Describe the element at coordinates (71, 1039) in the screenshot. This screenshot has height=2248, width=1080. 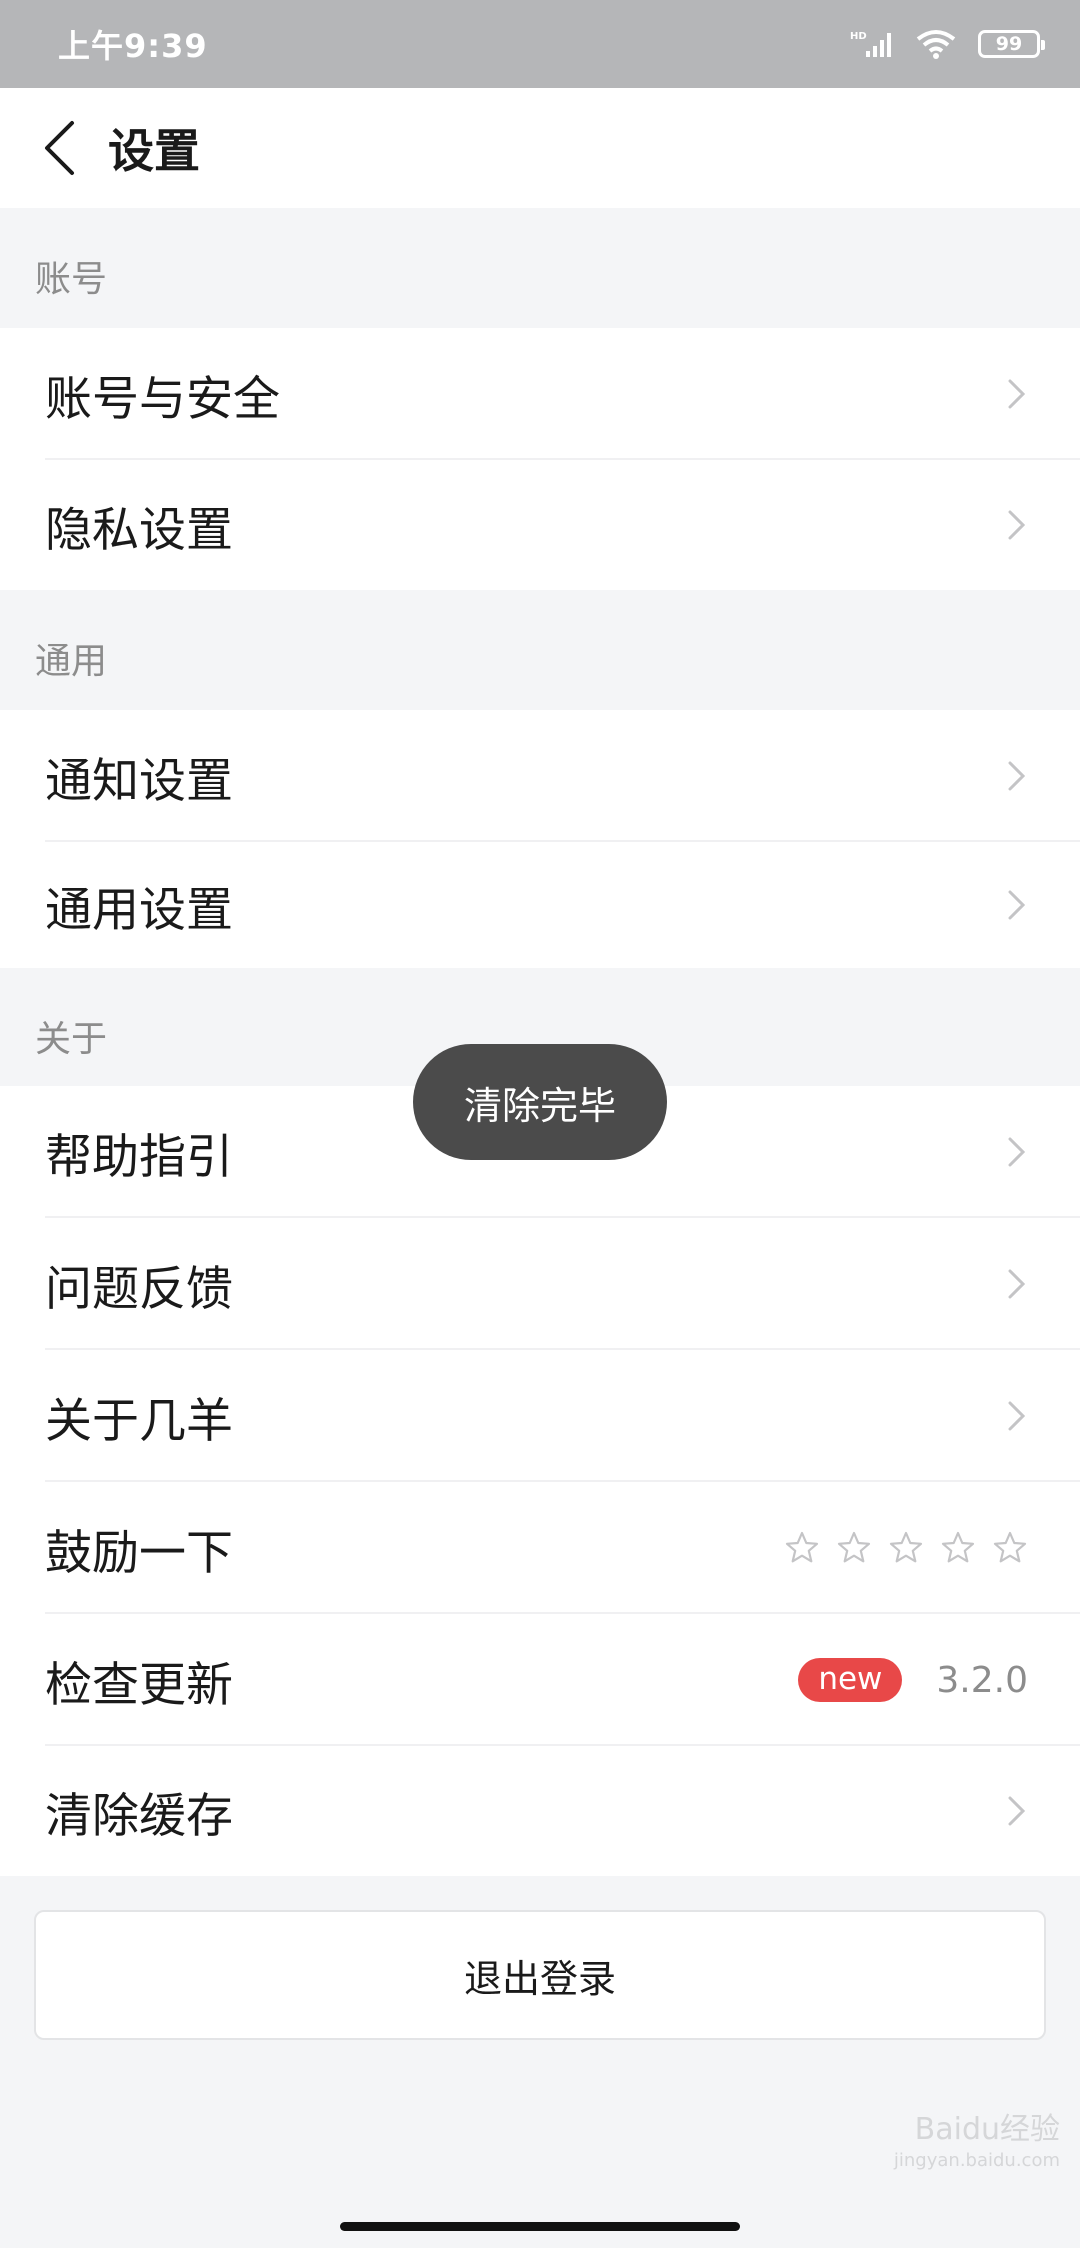
I see `section-label-about: 关于` at that location.